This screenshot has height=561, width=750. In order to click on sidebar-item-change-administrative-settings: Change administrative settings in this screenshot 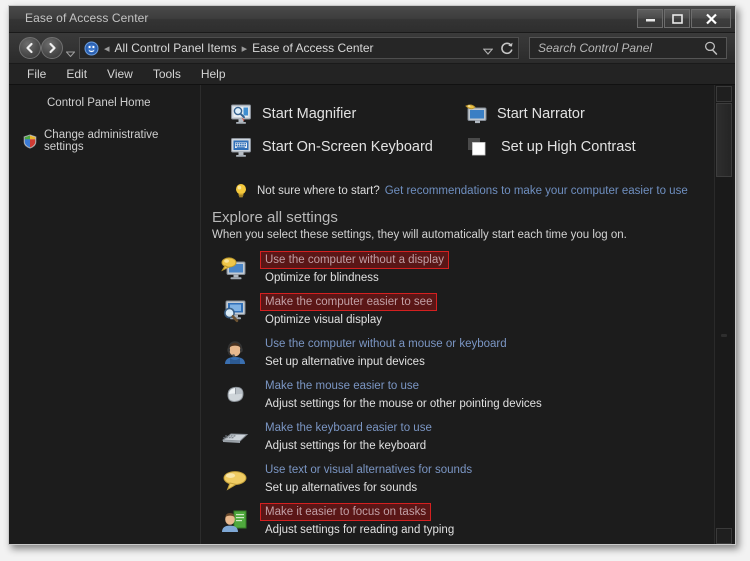, I will do `click(111, 141)`.